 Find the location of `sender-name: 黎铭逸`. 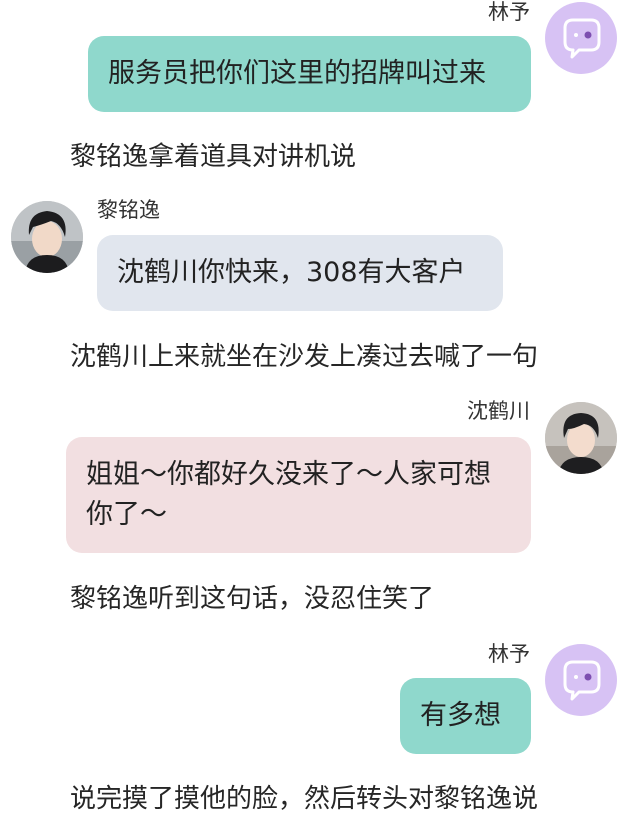

sender-name: 黎铭逸 is located at coordinates (128, 210).